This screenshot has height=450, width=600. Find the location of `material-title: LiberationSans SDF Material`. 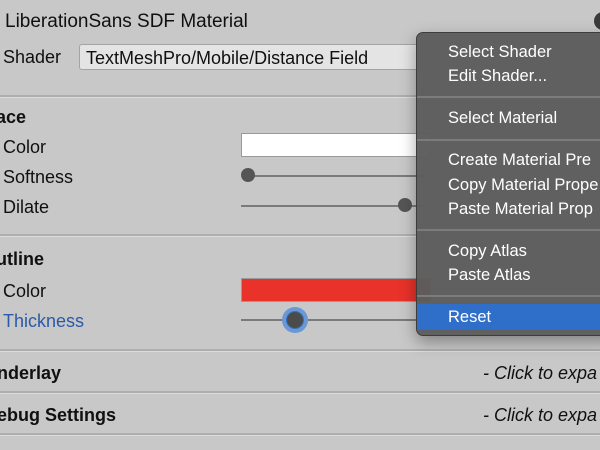

material-title: LiberationSans SDF Material is located at coordinates (126, 21).